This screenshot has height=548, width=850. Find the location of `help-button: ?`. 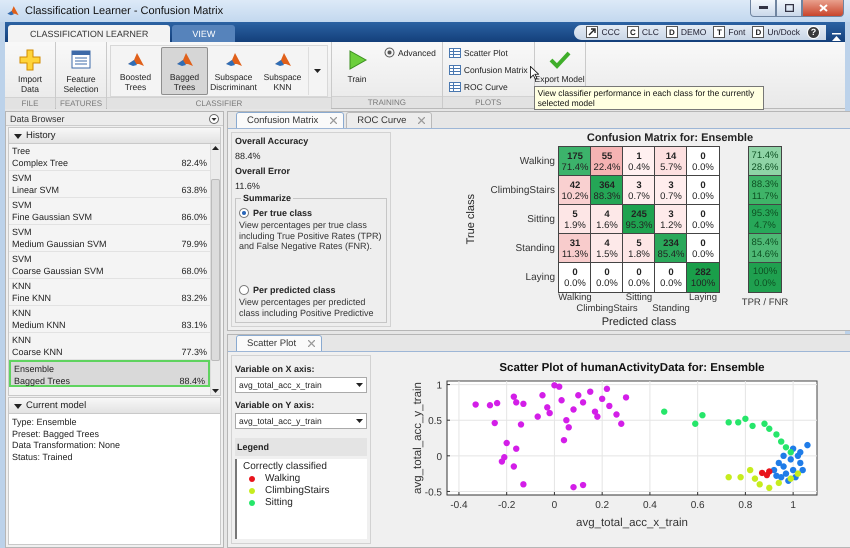

help-button: ? is located at coordinates (813, 32).